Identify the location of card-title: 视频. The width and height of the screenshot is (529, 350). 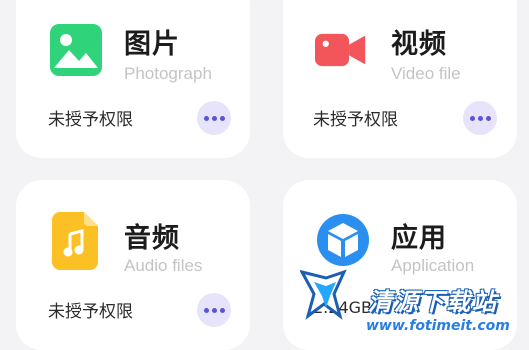
(419, 44).